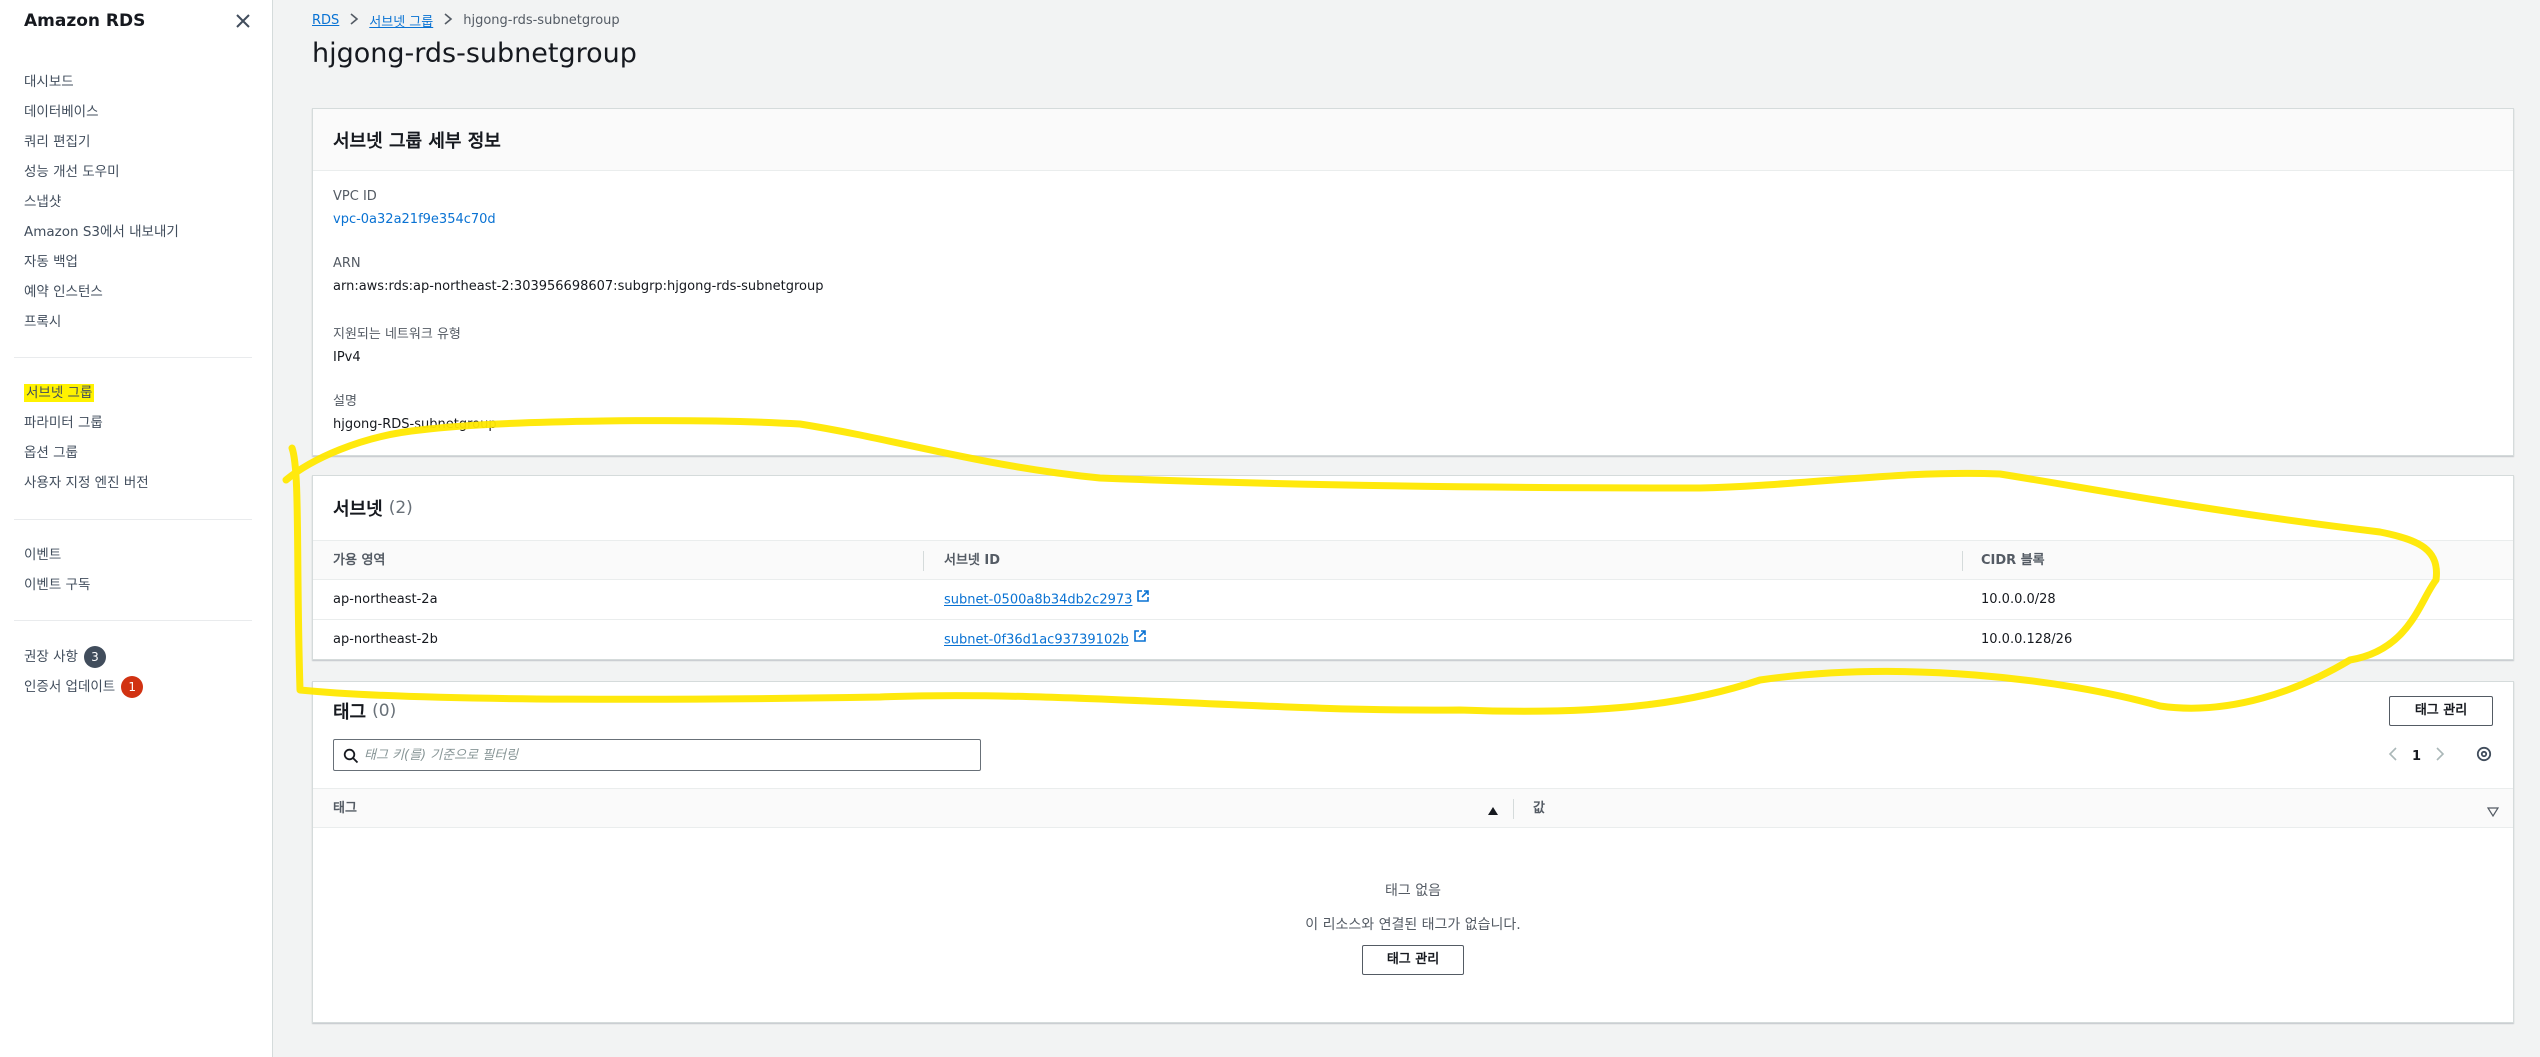 The height and width of the screenshot is (1057, 2540). Describe the element at coordinates (414, 219) in the screenshot. I see `vpc-link: vpc-0a32a21f9e354c70d` at that location.